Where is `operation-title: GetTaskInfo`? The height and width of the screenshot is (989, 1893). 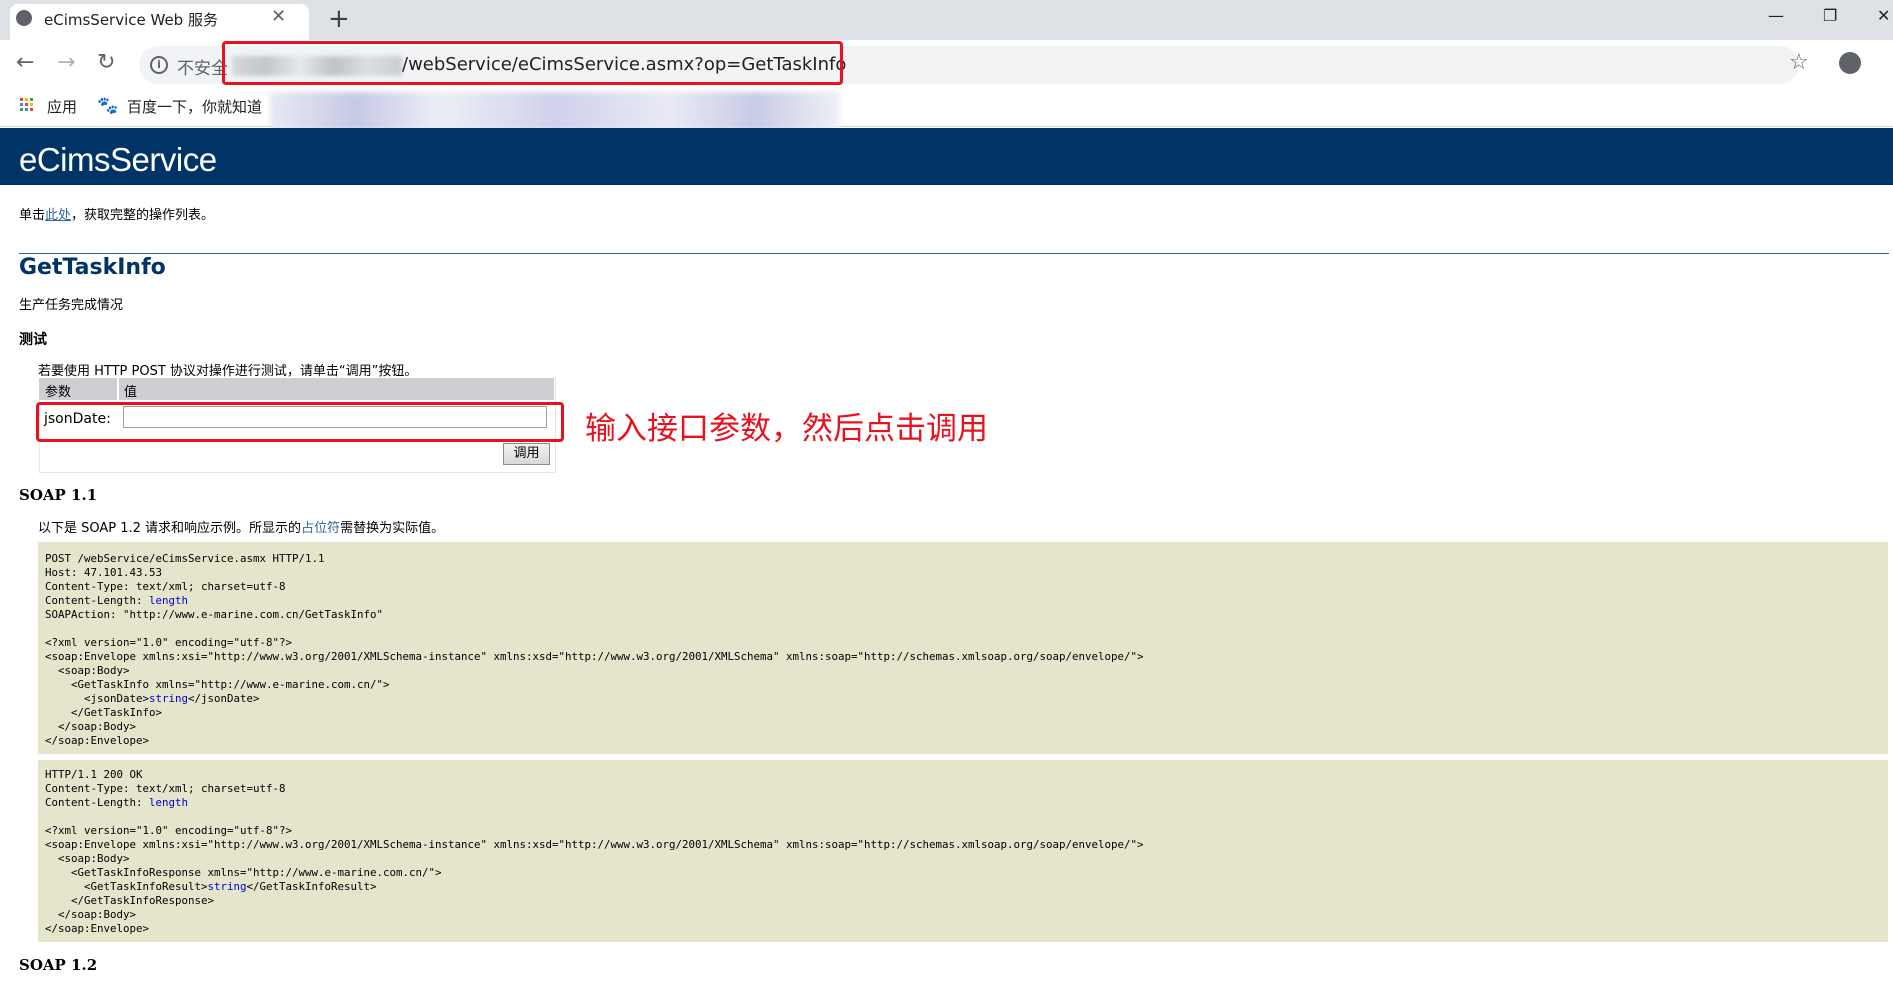 operation-title: GetTaskInfo is located at coordinates (92, 267).